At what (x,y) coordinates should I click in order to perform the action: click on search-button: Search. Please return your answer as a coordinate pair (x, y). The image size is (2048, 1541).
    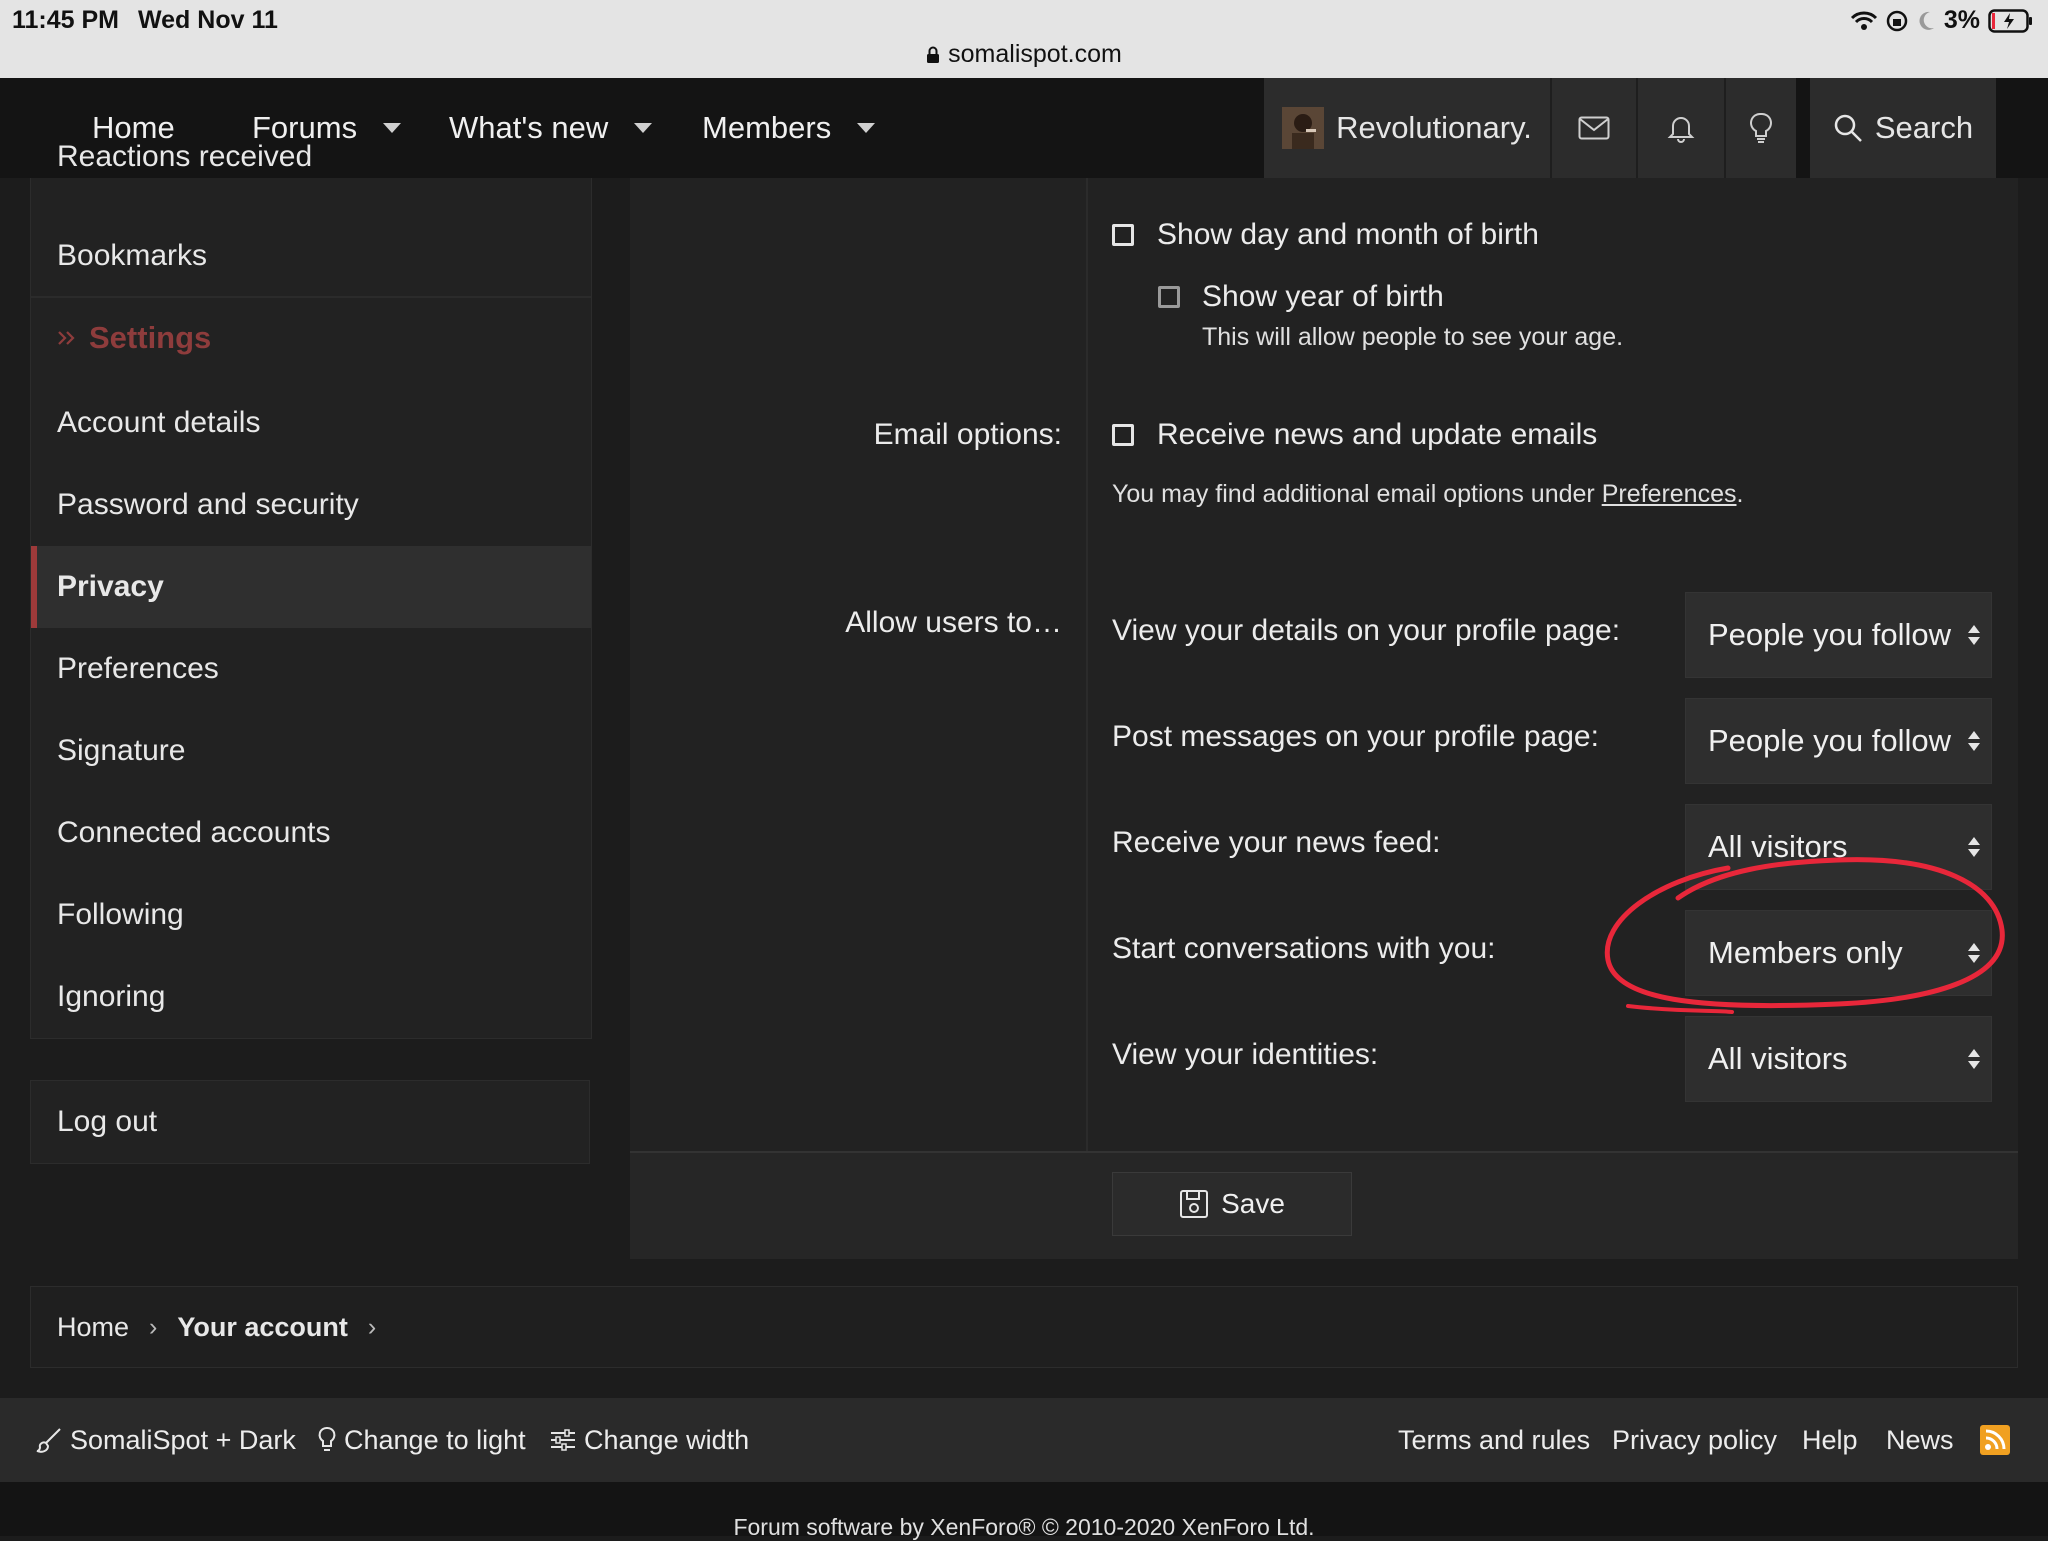
    Looking at the image, I should click on (1903, 128).